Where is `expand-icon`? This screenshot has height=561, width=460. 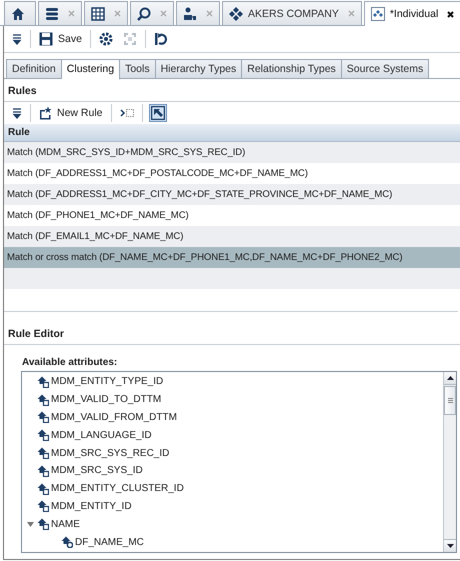
expand-icon is located at coordinates (129, 39).